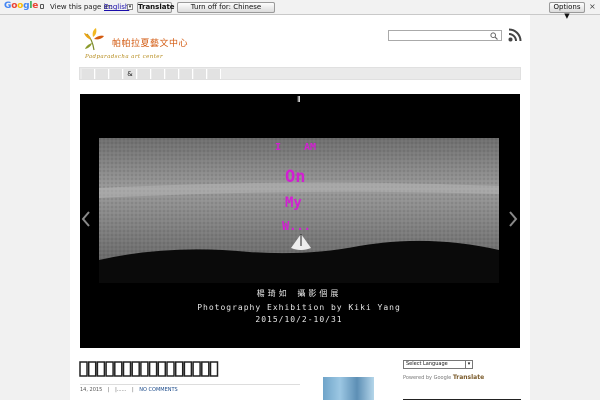  What do you see at coordinates (226, 7) in the screenshot?
I see `turn-off-button: Turn off for: Chinese` at bounding box center [226, 7].